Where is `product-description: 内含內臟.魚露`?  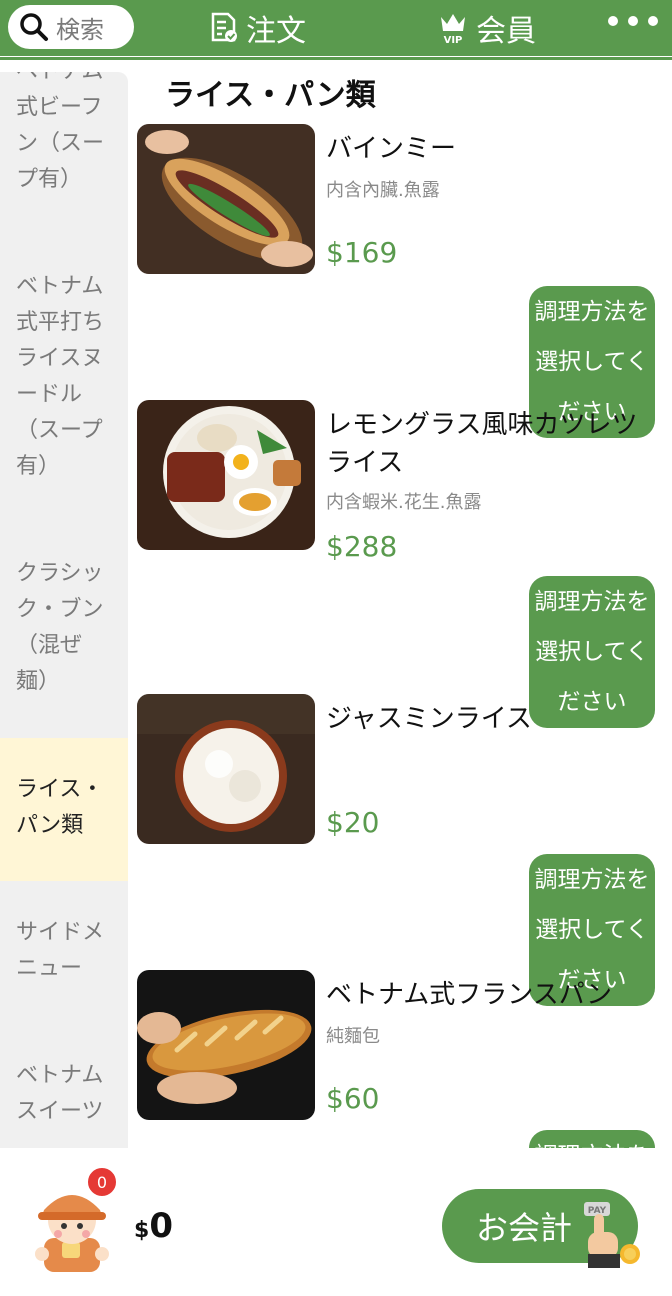 product-description: 内含內臟.魚露 is located at coordinates (383, 190).